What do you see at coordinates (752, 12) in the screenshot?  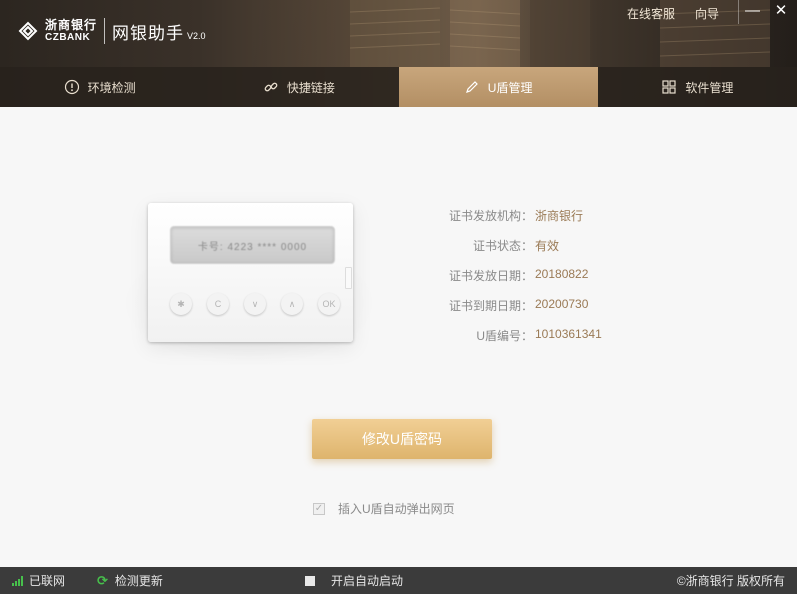 I see `minimize-button: —` at bounding box center [752, 12].